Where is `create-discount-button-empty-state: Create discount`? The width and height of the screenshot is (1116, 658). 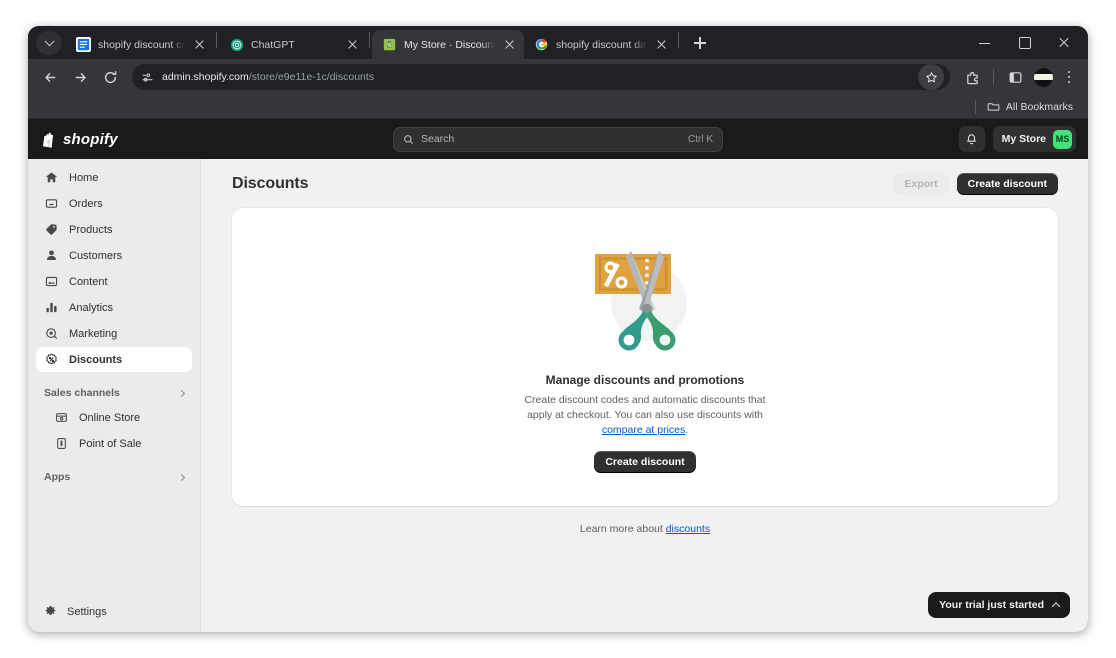
create-discount-button-empty-state: Create discount is located at coordinates (645, 461).